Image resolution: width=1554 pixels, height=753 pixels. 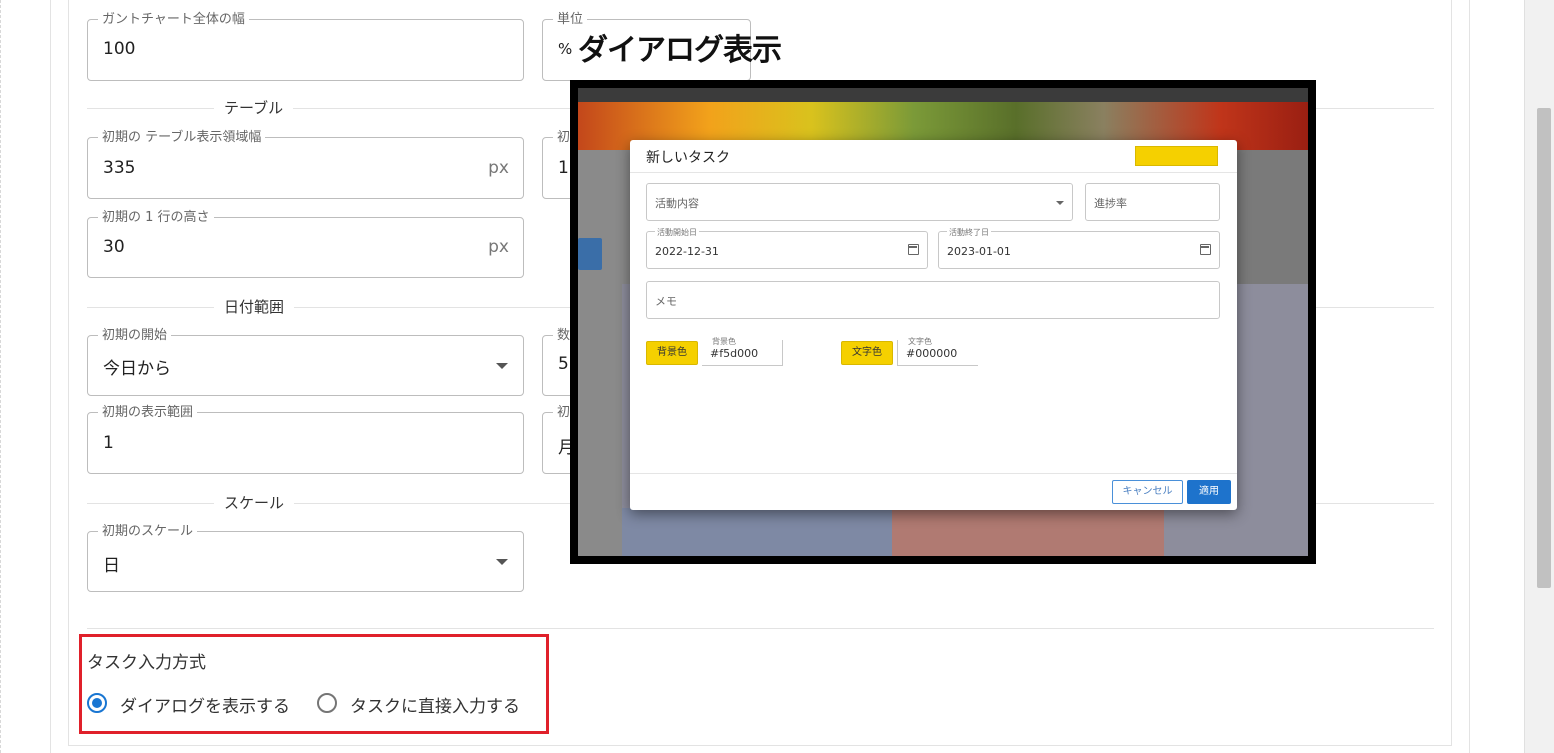 What do you see at coordinates (734, 353) in the screenshot?
I see `bg-color-value: #f5d000` at bounding box center [734, 353].